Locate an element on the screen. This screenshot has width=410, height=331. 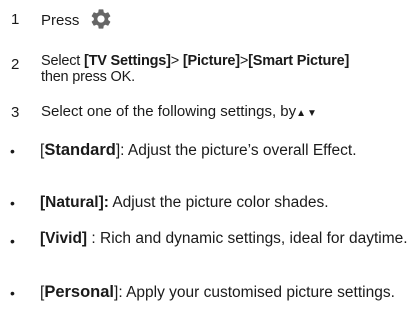
menu-tv-settings: [TV Settings] is located at coordinates (127, 61).